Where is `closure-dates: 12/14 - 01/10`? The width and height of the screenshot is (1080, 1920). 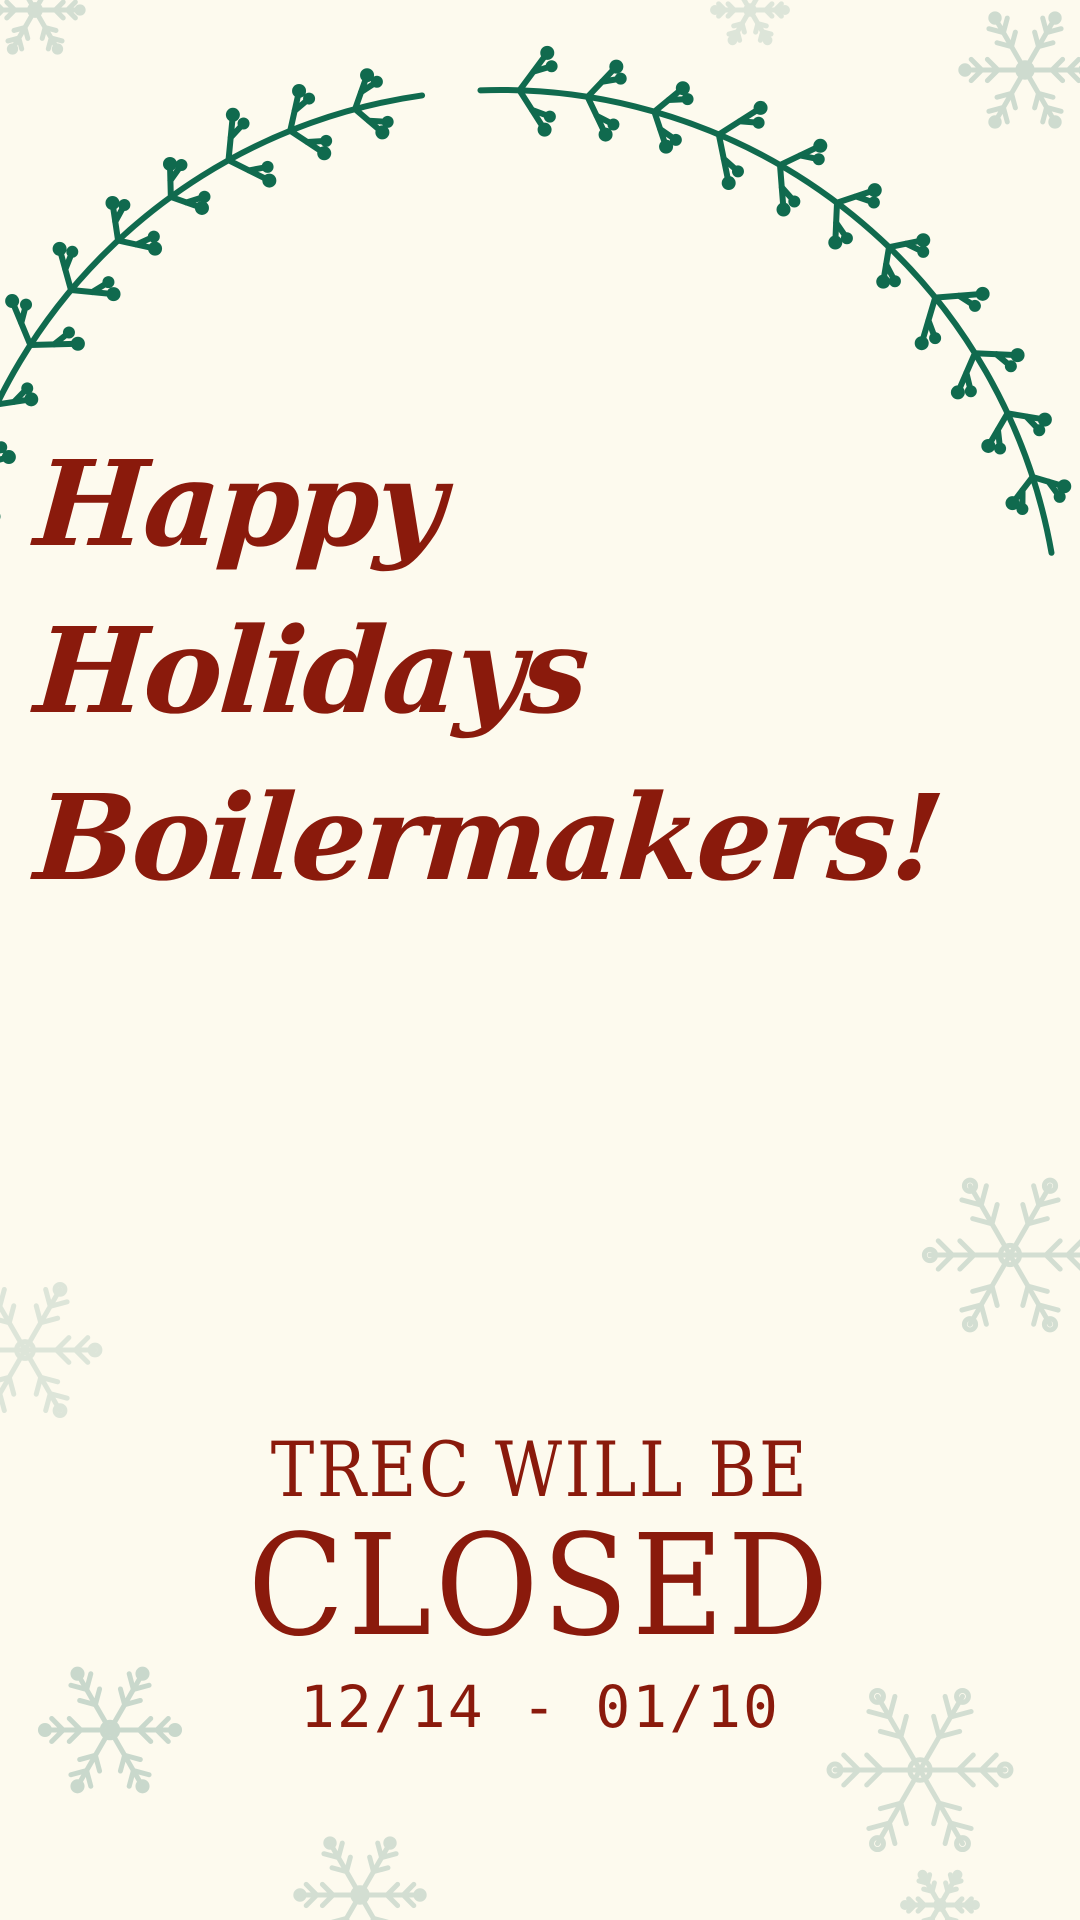
closure-dates: 12/14 - 01/10 is located at coordinates (540, 1707).